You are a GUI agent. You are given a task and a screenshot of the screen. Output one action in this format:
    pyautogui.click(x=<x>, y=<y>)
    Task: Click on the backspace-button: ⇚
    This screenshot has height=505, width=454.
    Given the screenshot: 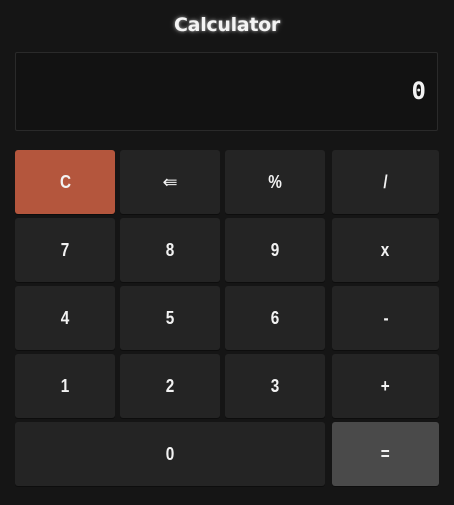 What is the action you would take?
    pyautogui.click(x=170, y=182)
    